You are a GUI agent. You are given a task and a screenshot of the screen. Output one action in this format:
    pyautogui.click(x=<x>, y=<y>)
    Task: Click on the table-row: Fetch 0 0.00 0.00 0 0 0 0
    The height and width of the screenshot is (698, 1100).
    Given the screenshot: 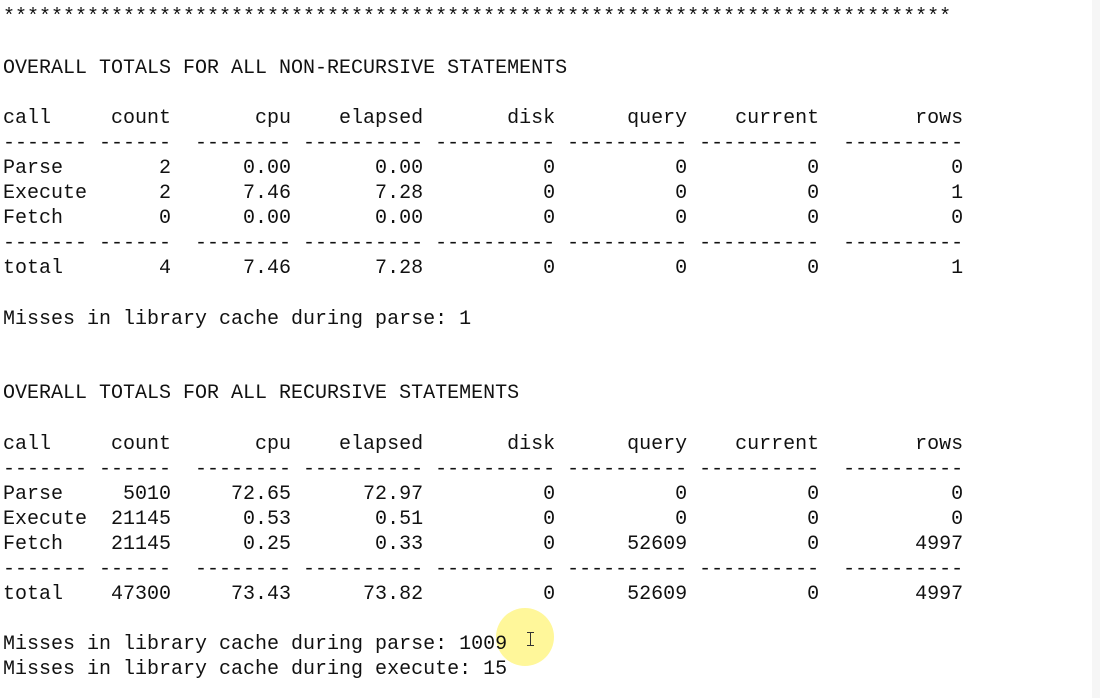 What is the action you would take?
    pyautogui.click(x=483, y=218)
    